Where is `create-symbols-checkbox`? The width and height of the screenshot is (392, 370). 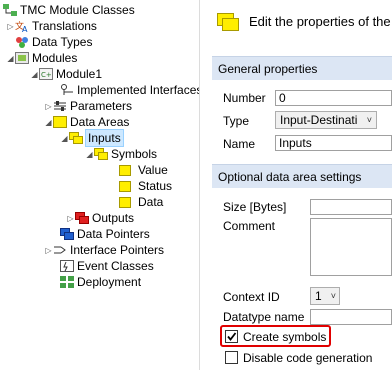
create-symbols-checkbox is located at coordinates (231, 336).